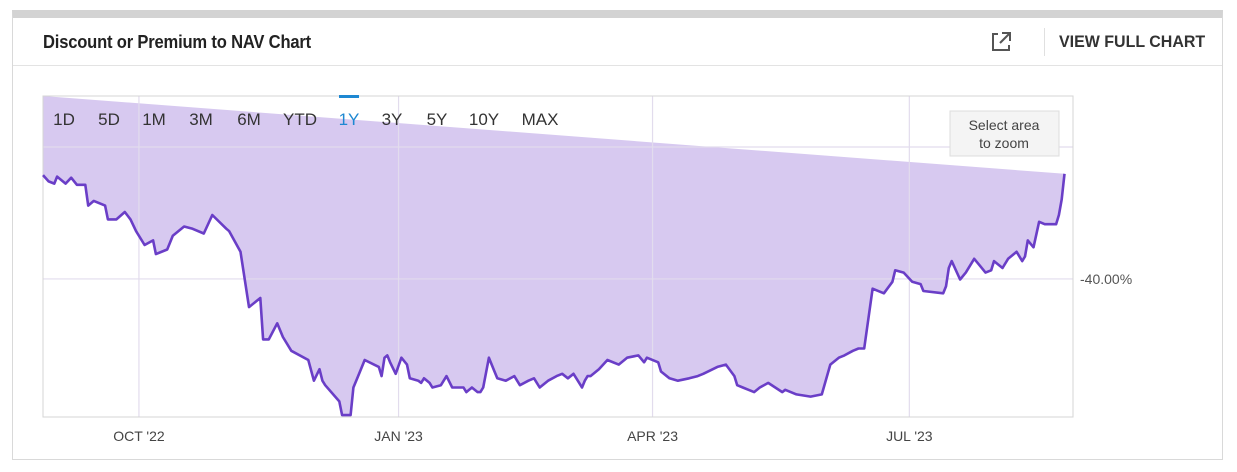 Image resolution: width=1237 pixels, height=472 pixels. I want to click on range-button-label: 5Y, so click(437, 119).